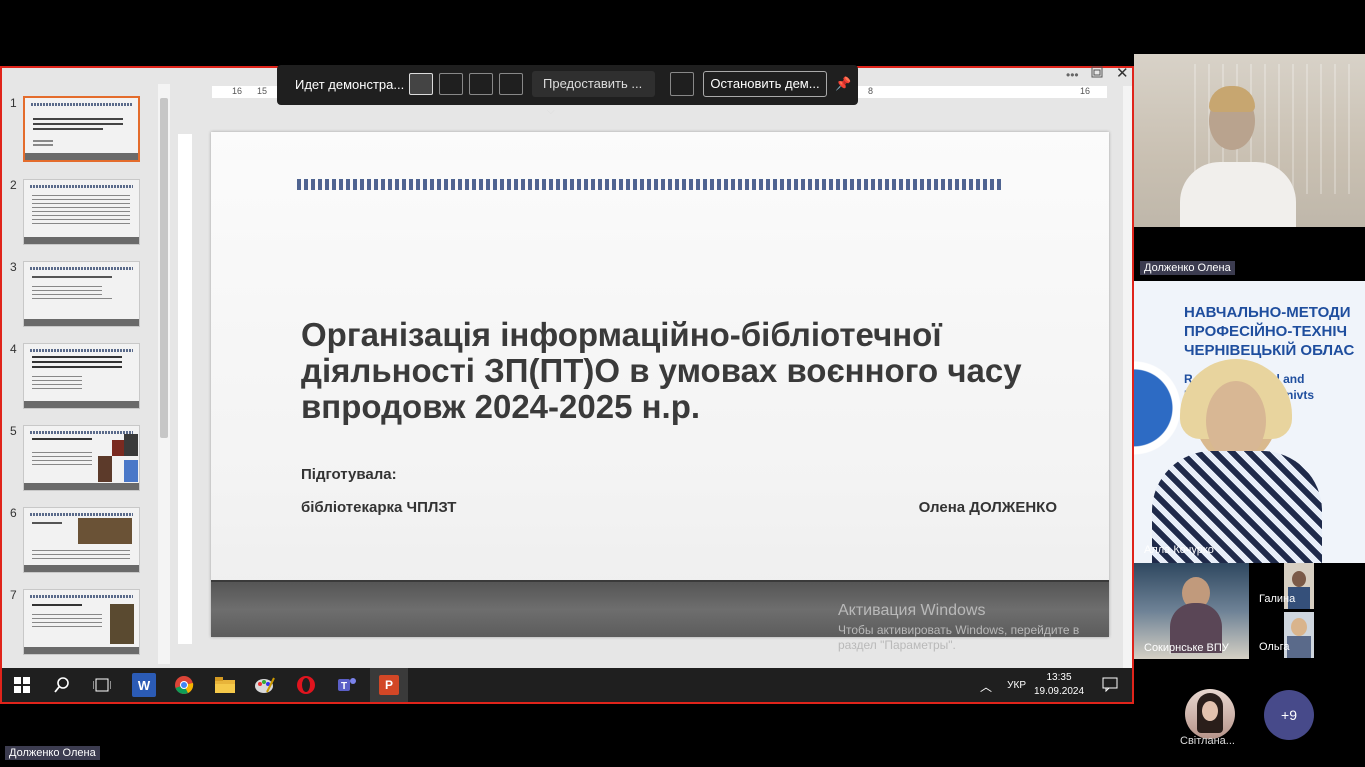  What do you see at coordinates (13, 267) in the screenshot?
I see `thumb-number: 3` at bounding box center [13, 267].